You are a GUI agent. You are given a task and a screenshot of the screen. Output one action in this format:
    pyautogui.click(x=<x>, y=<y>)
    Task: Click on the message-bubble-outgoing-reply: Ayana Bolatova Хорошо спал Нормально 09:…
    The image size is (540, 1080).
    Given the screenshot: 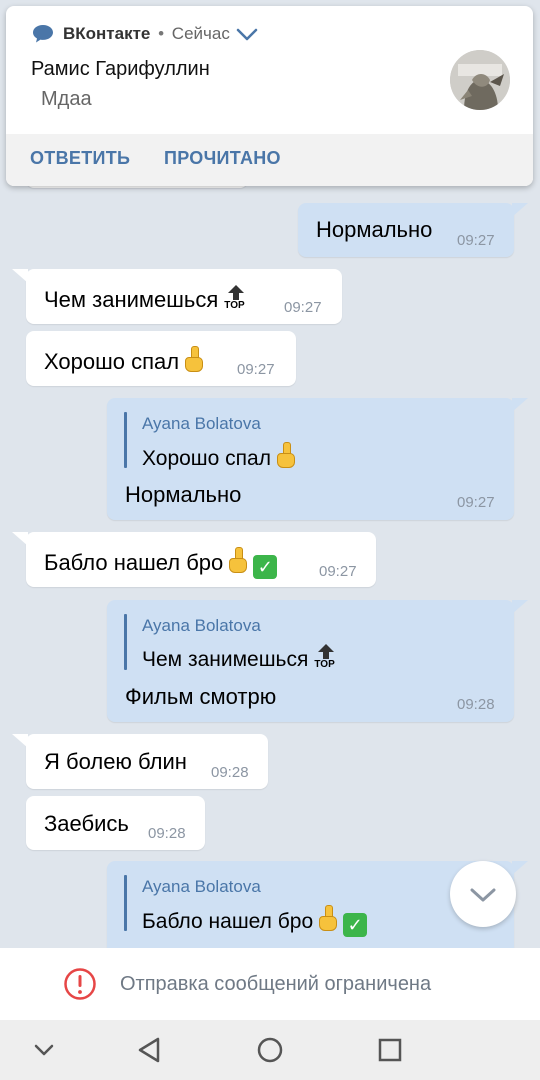 What is the action you would take?
    pyautogui.click(x=310, y=459)
    